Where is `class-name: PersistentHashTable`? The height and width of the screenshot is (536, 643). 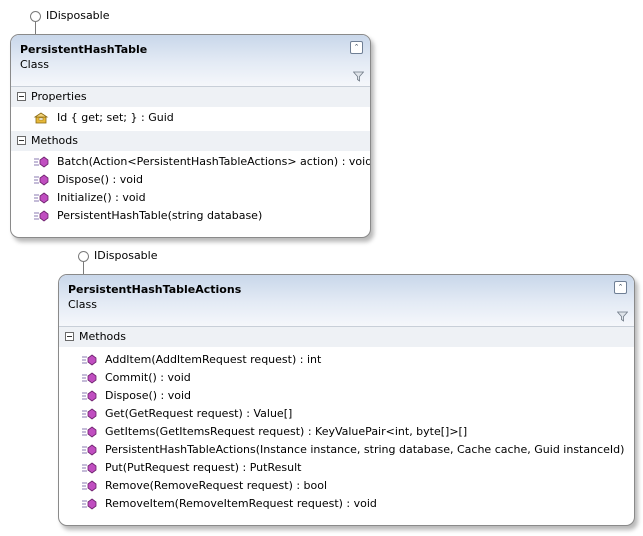 class-name: PersistentHashTable is located at coordinates (84, 49).